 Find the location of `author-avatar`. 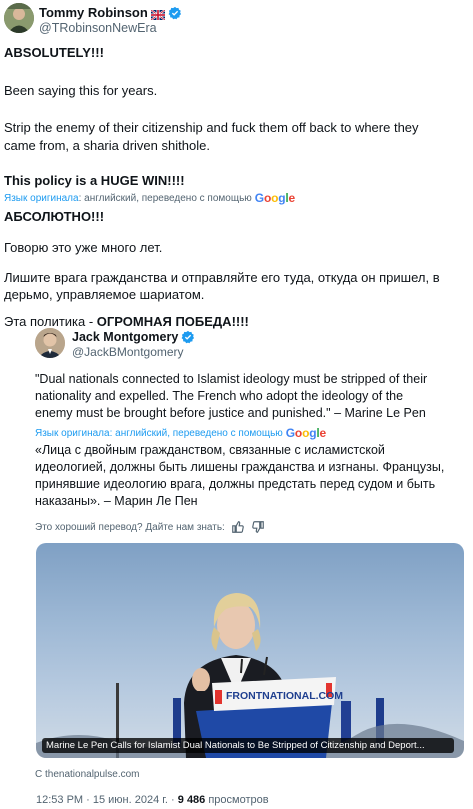

author-avatar is located at coordinates (19, 18).